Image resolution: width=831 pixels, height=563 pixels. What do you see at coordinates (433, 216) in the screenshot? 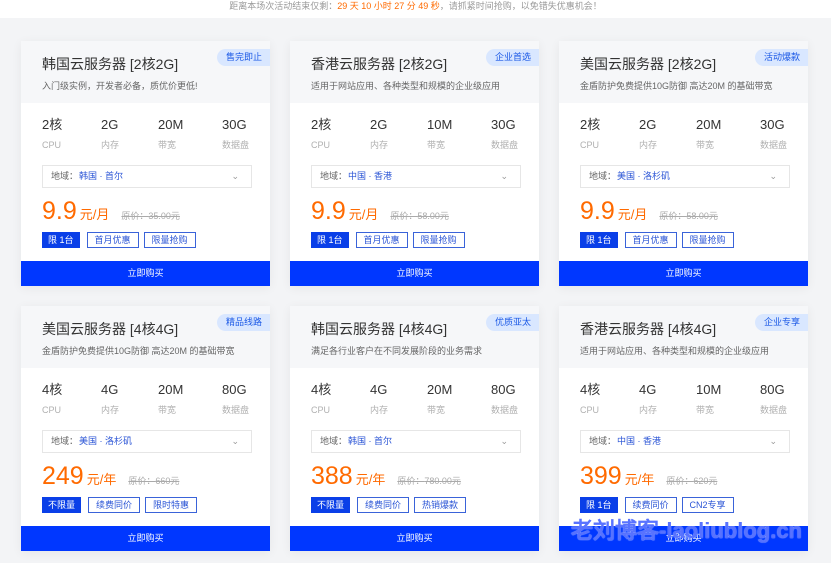
I see `original-price-value: 58.00元` at bounding box center [433, 216].